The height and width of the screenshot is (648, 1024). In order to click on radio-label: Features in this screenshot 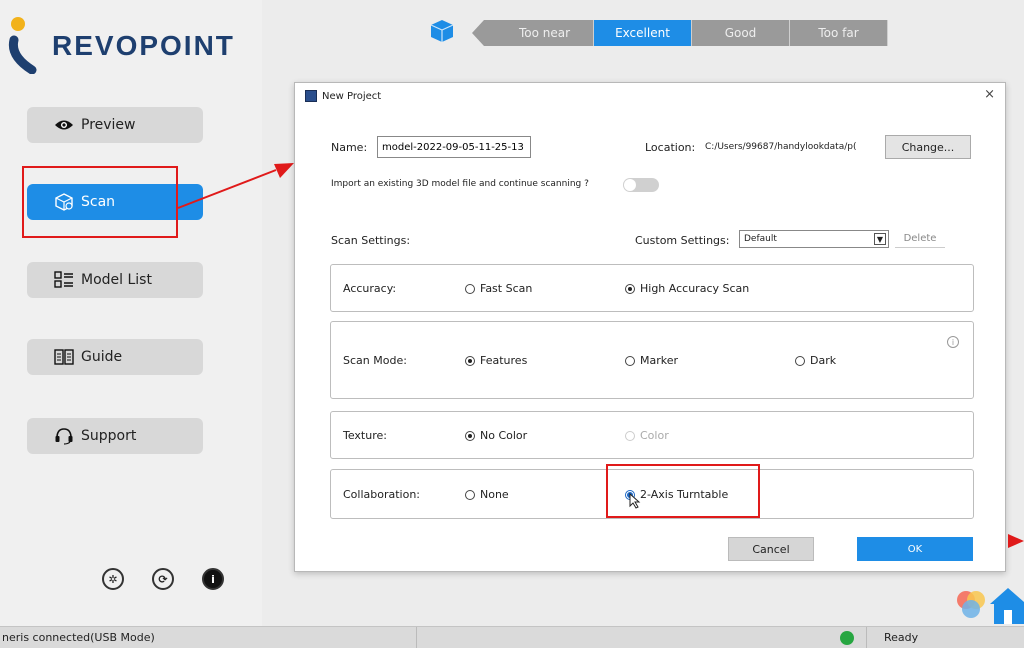, I will do `click(504, 360)`.